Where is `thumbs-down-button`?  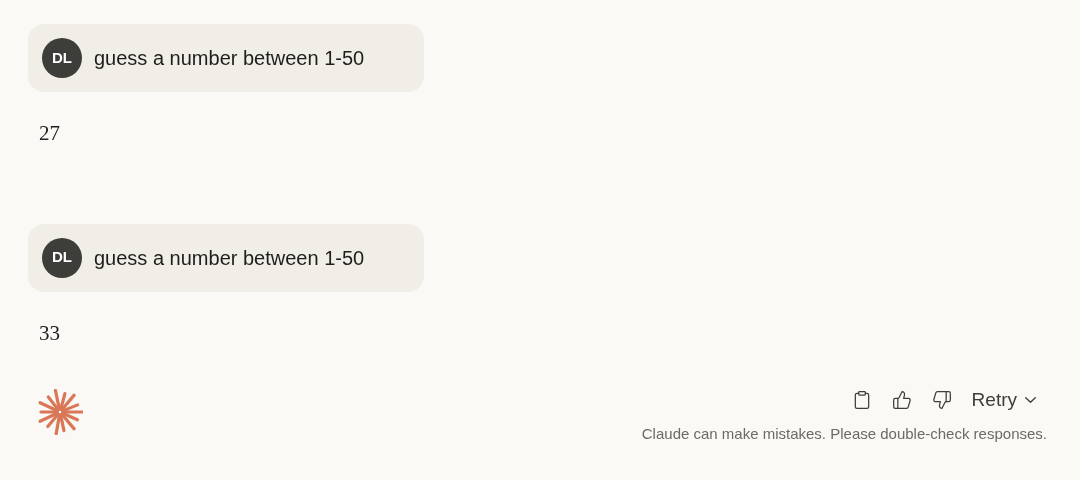 thumbs-down-button is located at coordinates (941, 400).